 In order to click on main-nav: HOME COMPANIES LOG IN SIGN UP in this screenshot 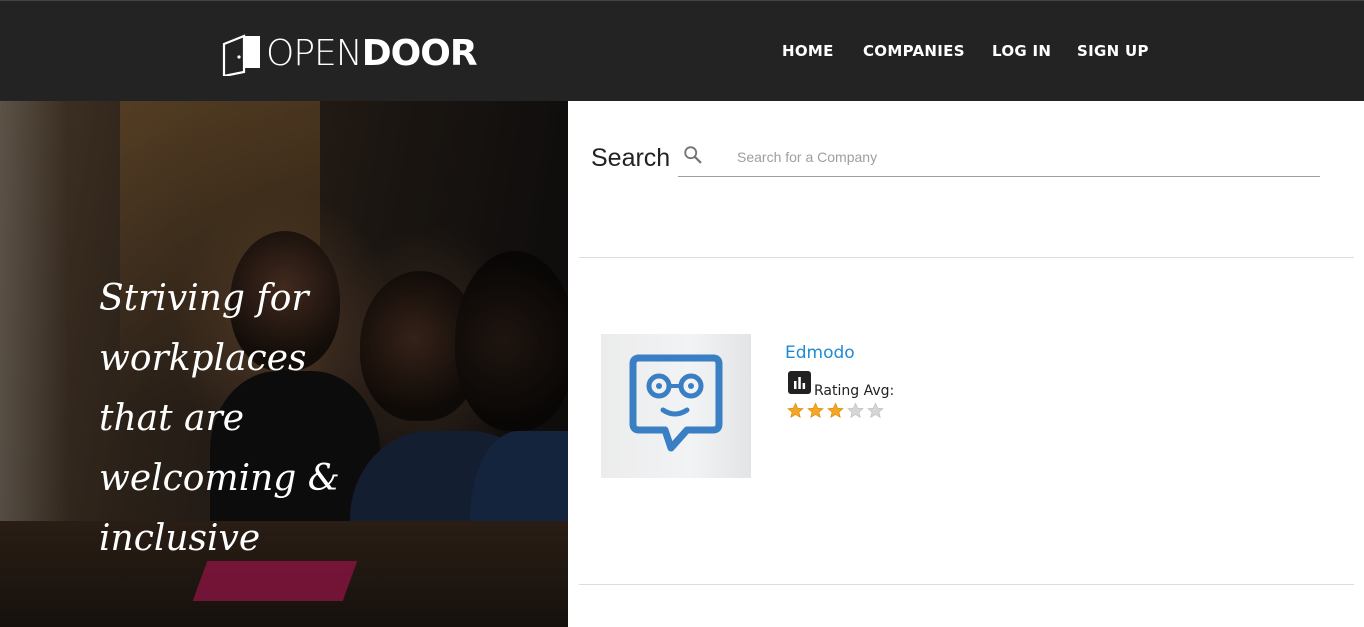, I will do `click(682, 53)`.